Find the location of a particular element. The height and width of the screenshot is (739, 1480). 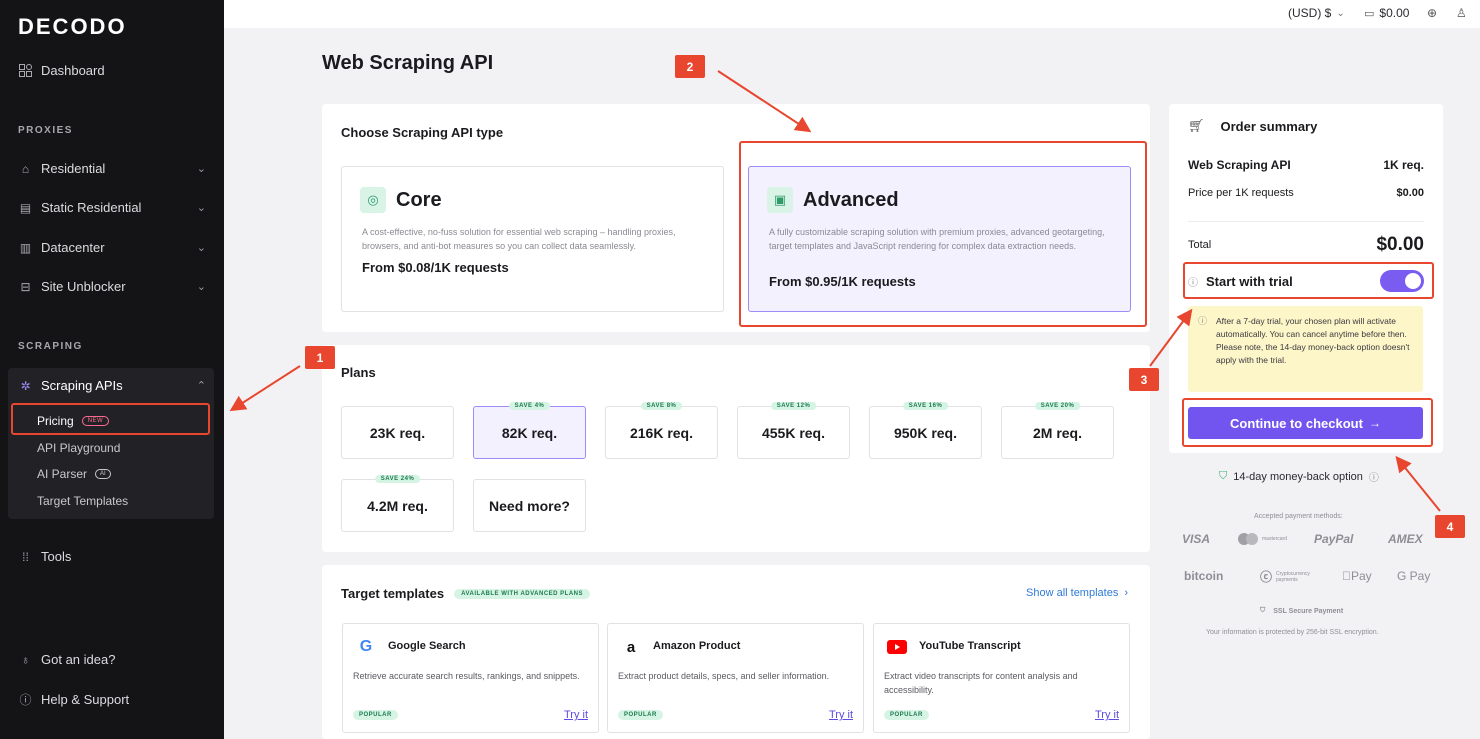

sidebar-item-help: ⓘ Help & Support is located at coordinates (112, 699).